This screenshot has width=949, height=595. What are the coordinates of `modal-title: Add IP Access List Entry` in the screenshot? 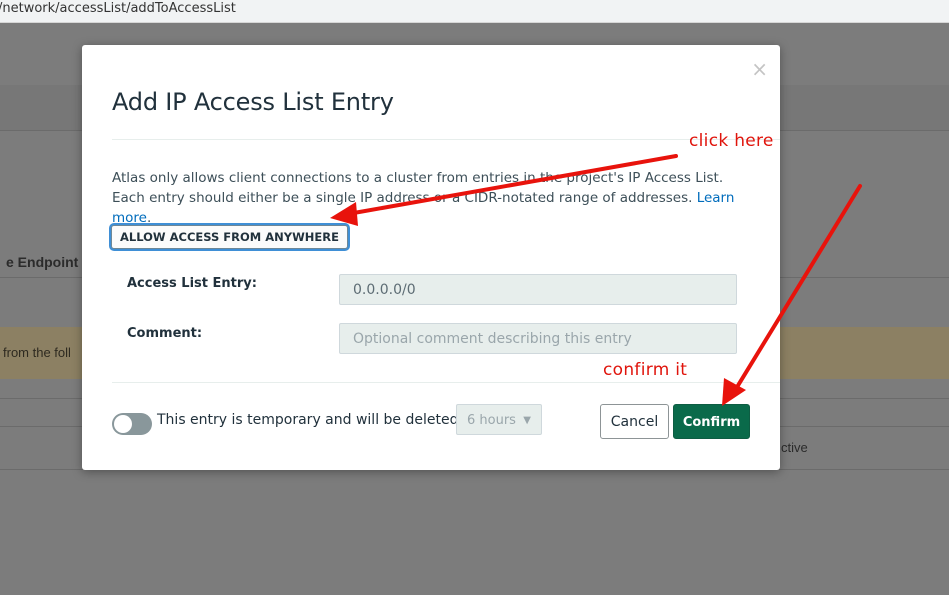 It's located at (253, 102).